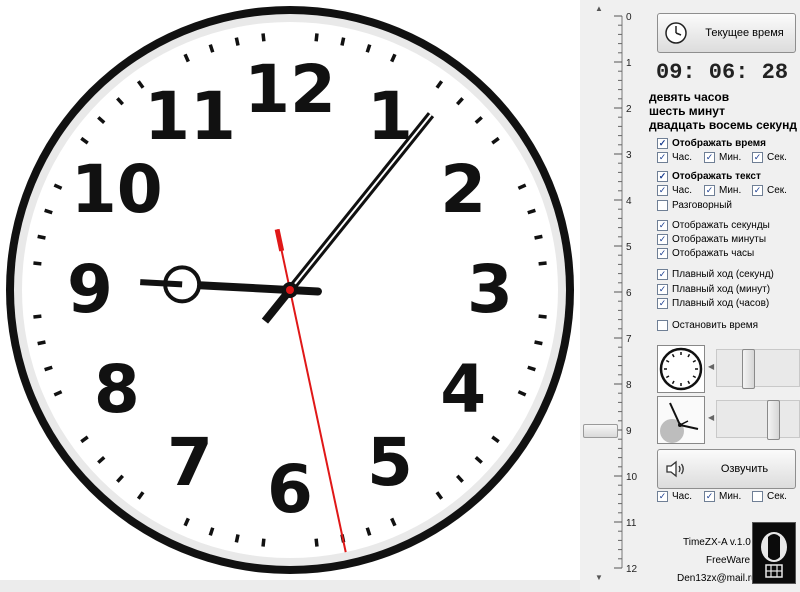 Image resolution: width=800 pixels, height=592 pixels. Describe the element at coordinates (717, 578) in the screenshot. I see `email-text: Den13zx@mail.ru` at that location.